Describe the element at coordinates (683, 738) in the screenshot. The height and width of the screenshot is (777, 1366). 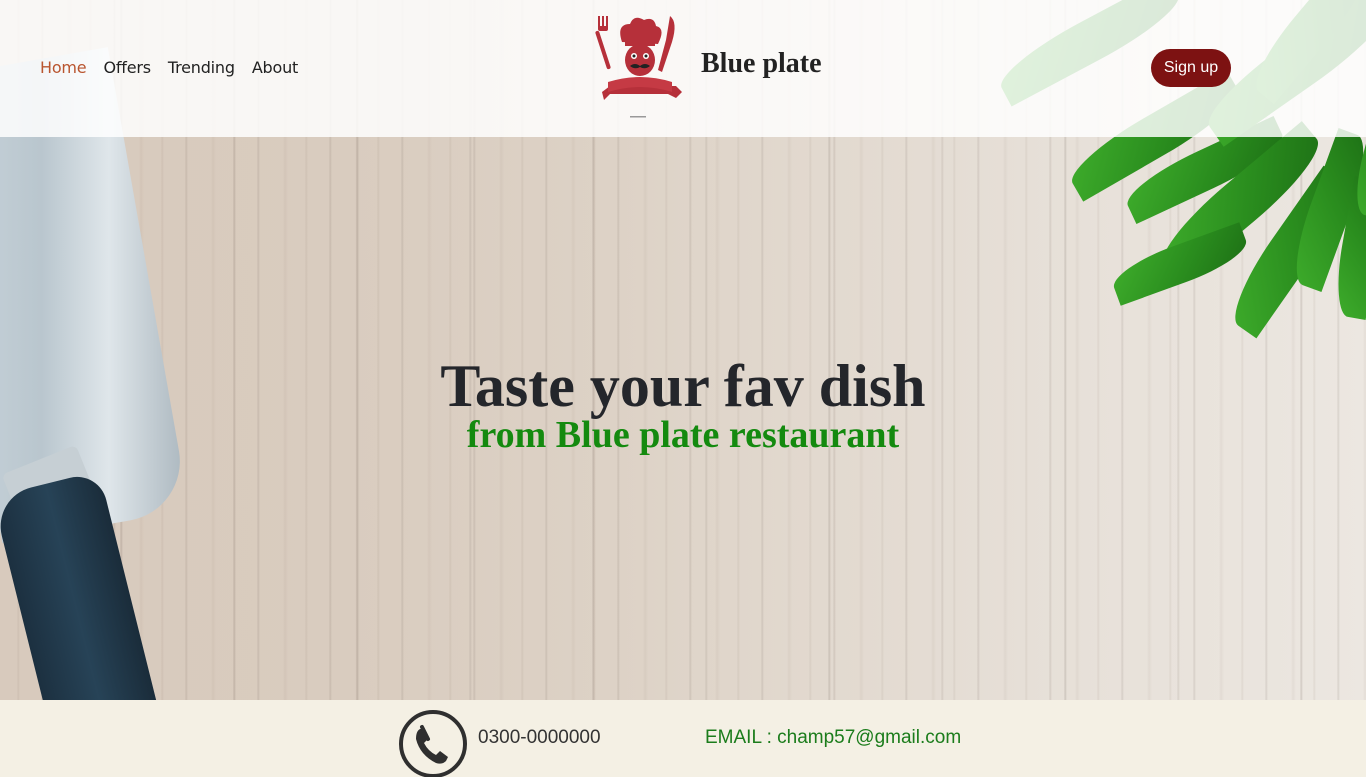
I see `footer-bar` at that location.